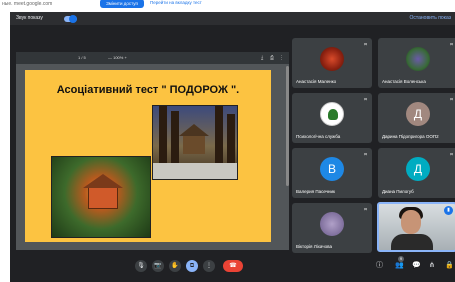  Describe the element at coordinates (430, 18) in the screenshot. I see `stop-presenting-button: Остановить показ` at that location.